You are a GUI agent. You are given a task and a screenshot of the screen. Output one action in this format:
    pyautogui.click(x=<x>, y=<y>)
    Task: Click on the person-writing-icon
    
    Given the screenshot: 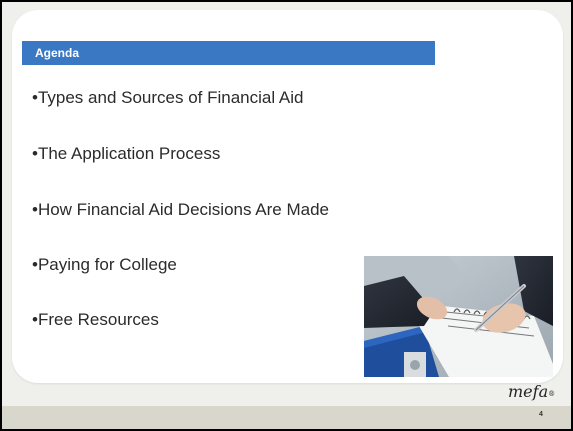 What is the action you would take?
    pyautogui.click(x=458, y=316)
    